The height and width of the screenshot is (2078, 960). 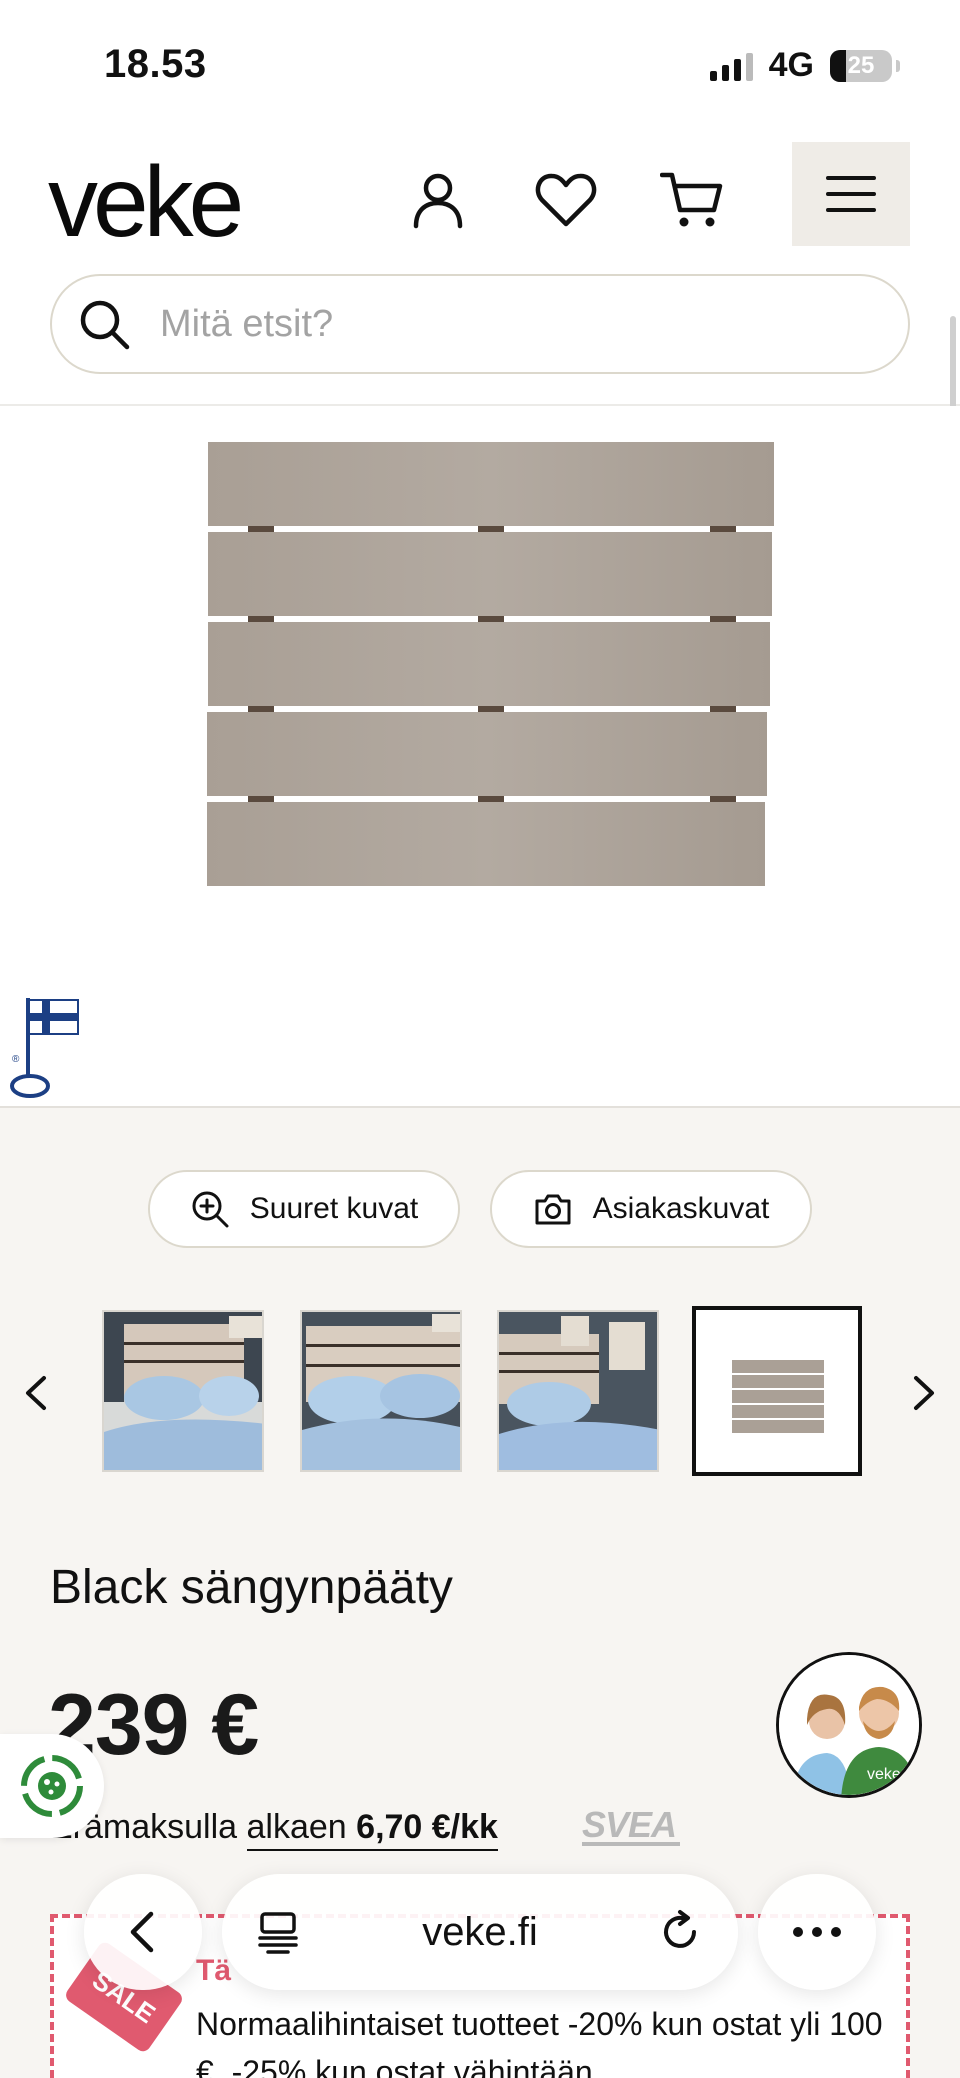 What do you see at coordinates (681, 1208) in the screenshot?
I see `customer-images-label: Asiakaskuvat` at bounding box center [681, 1208].